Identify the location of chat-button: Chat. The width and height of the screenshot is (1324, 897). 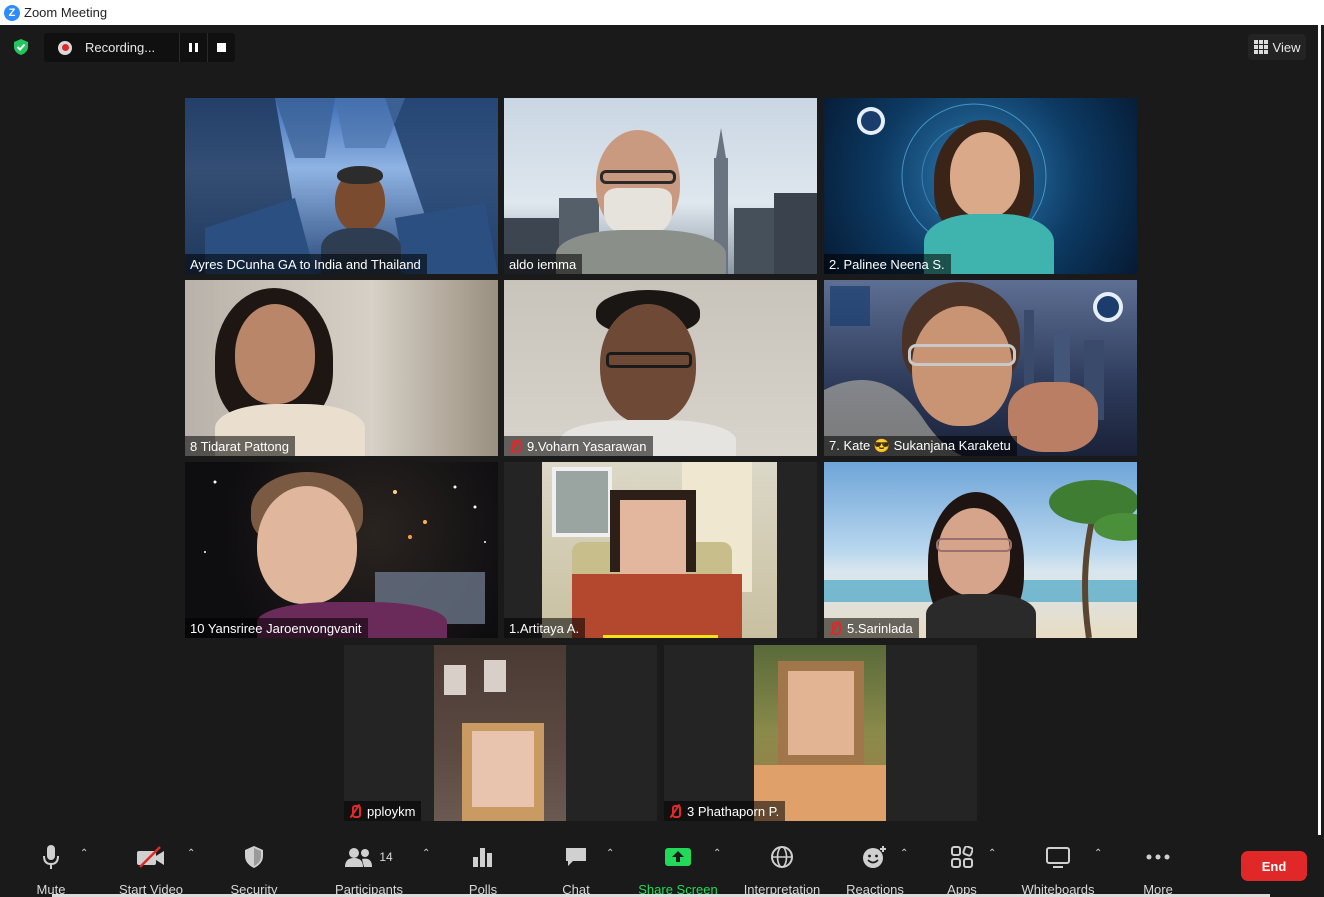
(576, 866).